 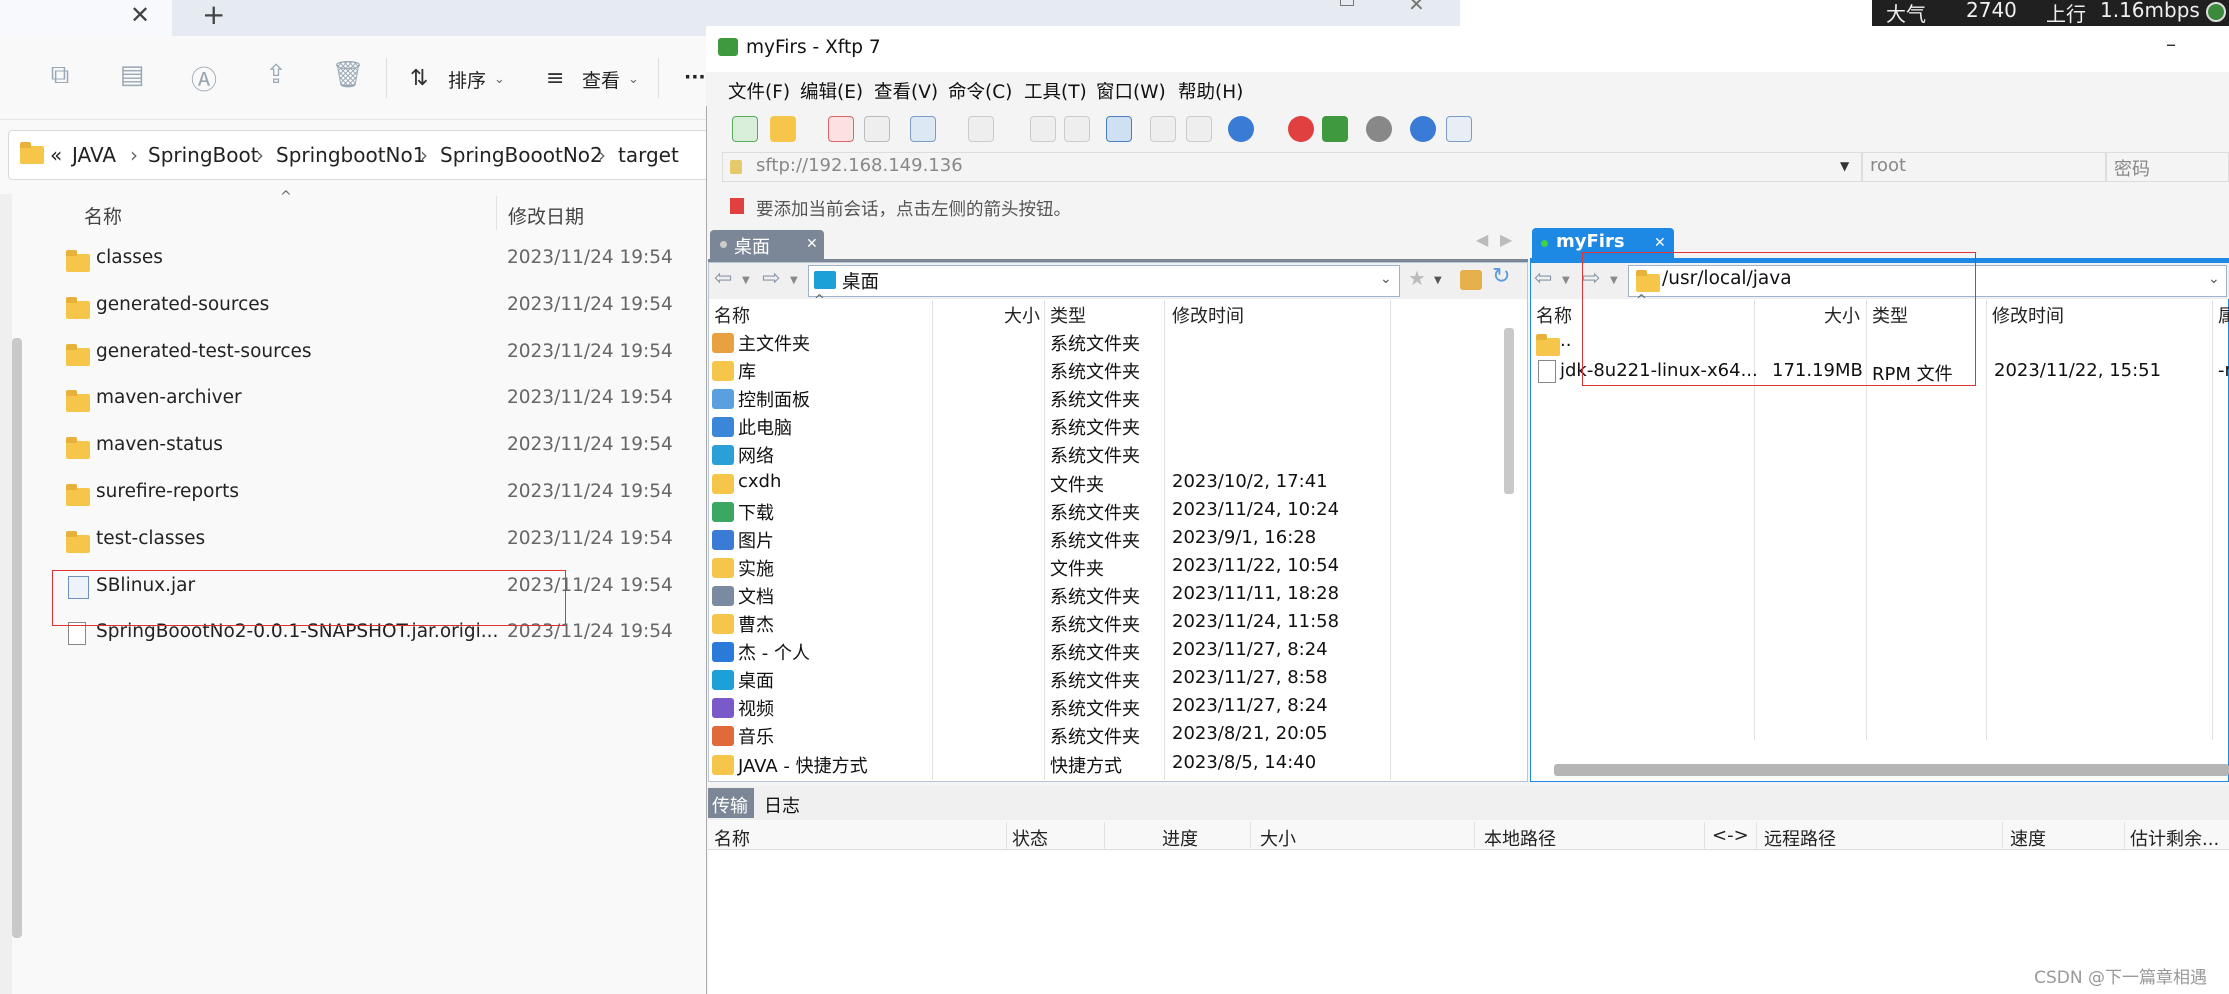 I want to click on local-file-name: cxdh, so click(x=759, y=481).